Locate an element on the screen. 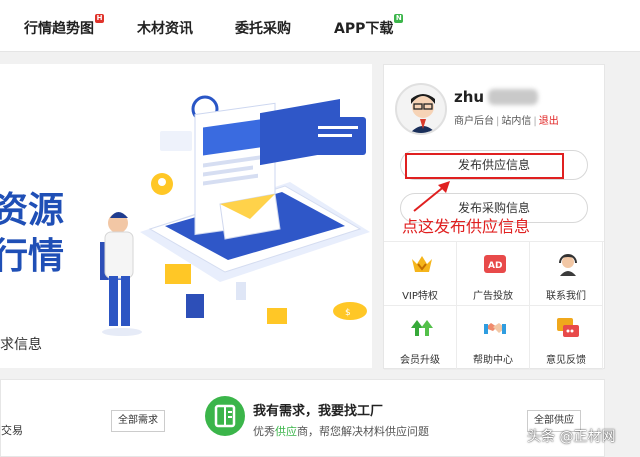 This screenshot has width=640, height=457. username-blur is located at coordinates (513, 97).